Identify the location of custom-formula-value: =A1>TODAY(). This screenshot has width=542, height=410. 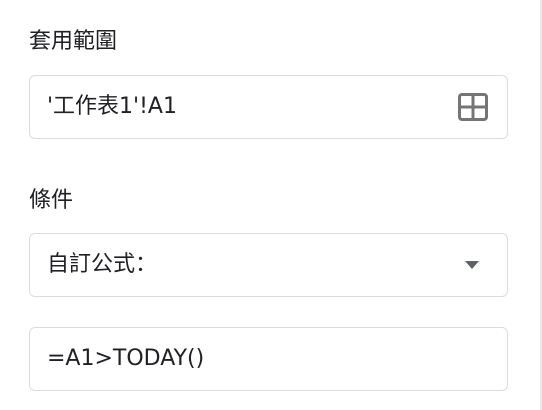
(125, 359).